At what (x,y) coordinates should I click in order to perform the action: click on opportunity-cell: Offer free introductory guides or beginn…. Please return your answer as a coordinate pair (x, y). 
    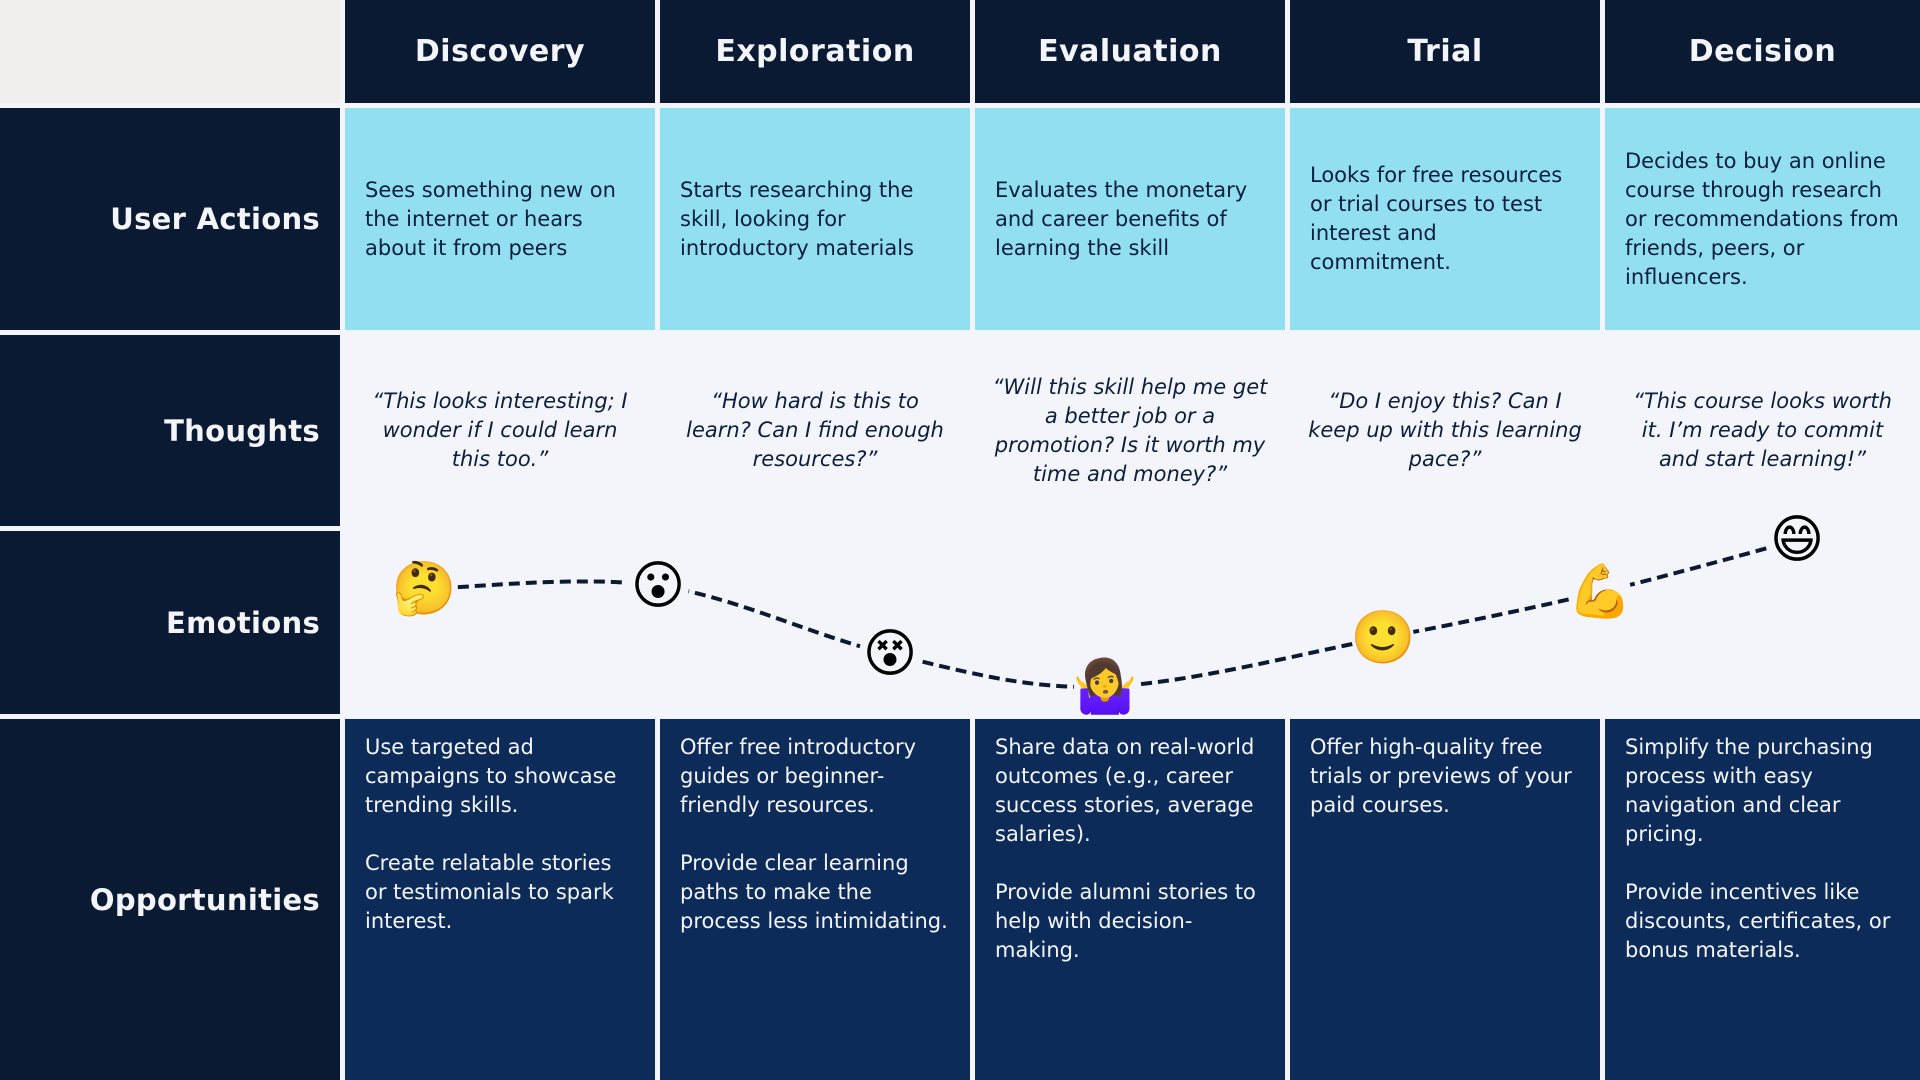
    Looking at the image, I should click on (815, 899).